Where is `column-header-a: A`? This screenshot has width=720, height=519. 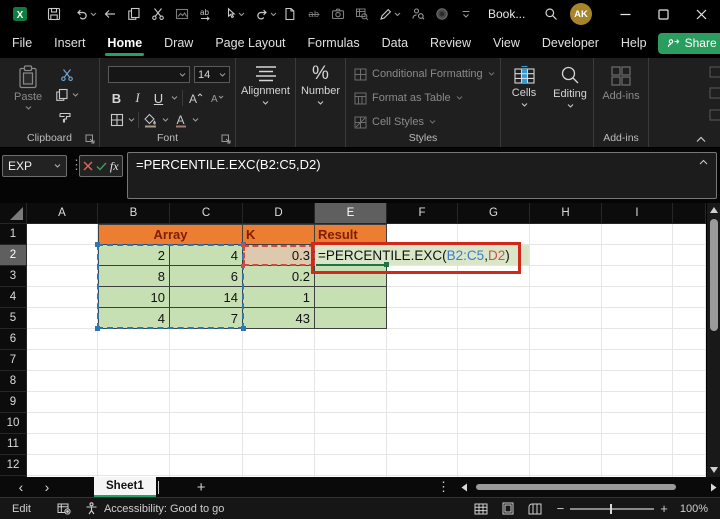 column-header-a: A is located at coordinates (62, 213).